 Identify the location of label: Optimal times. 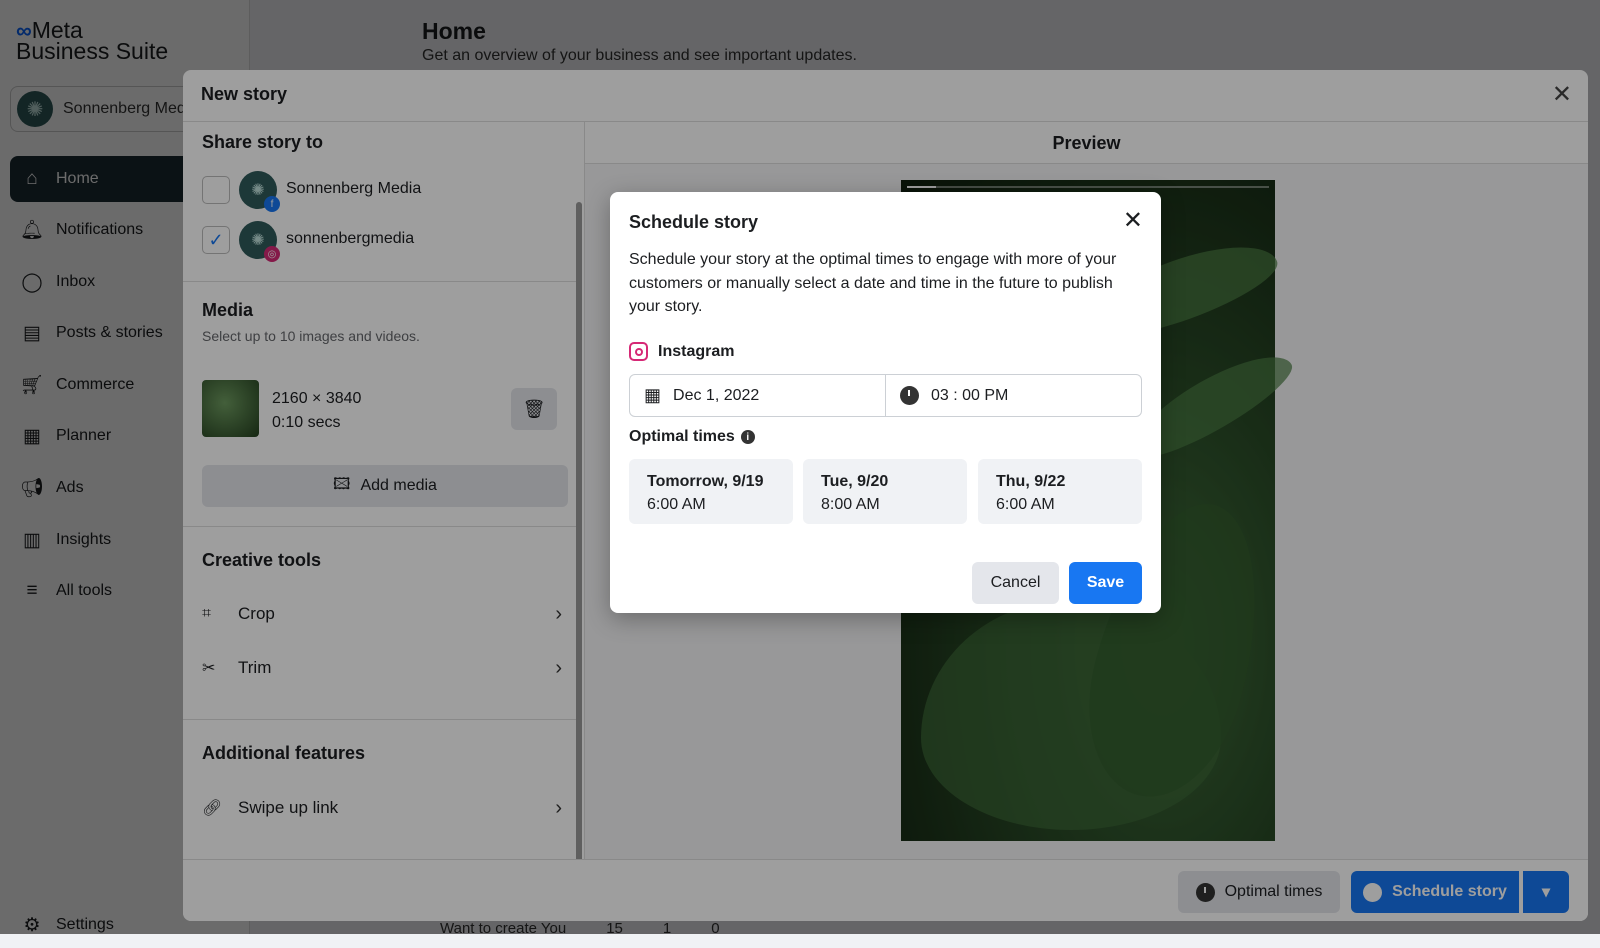
(682, 436).